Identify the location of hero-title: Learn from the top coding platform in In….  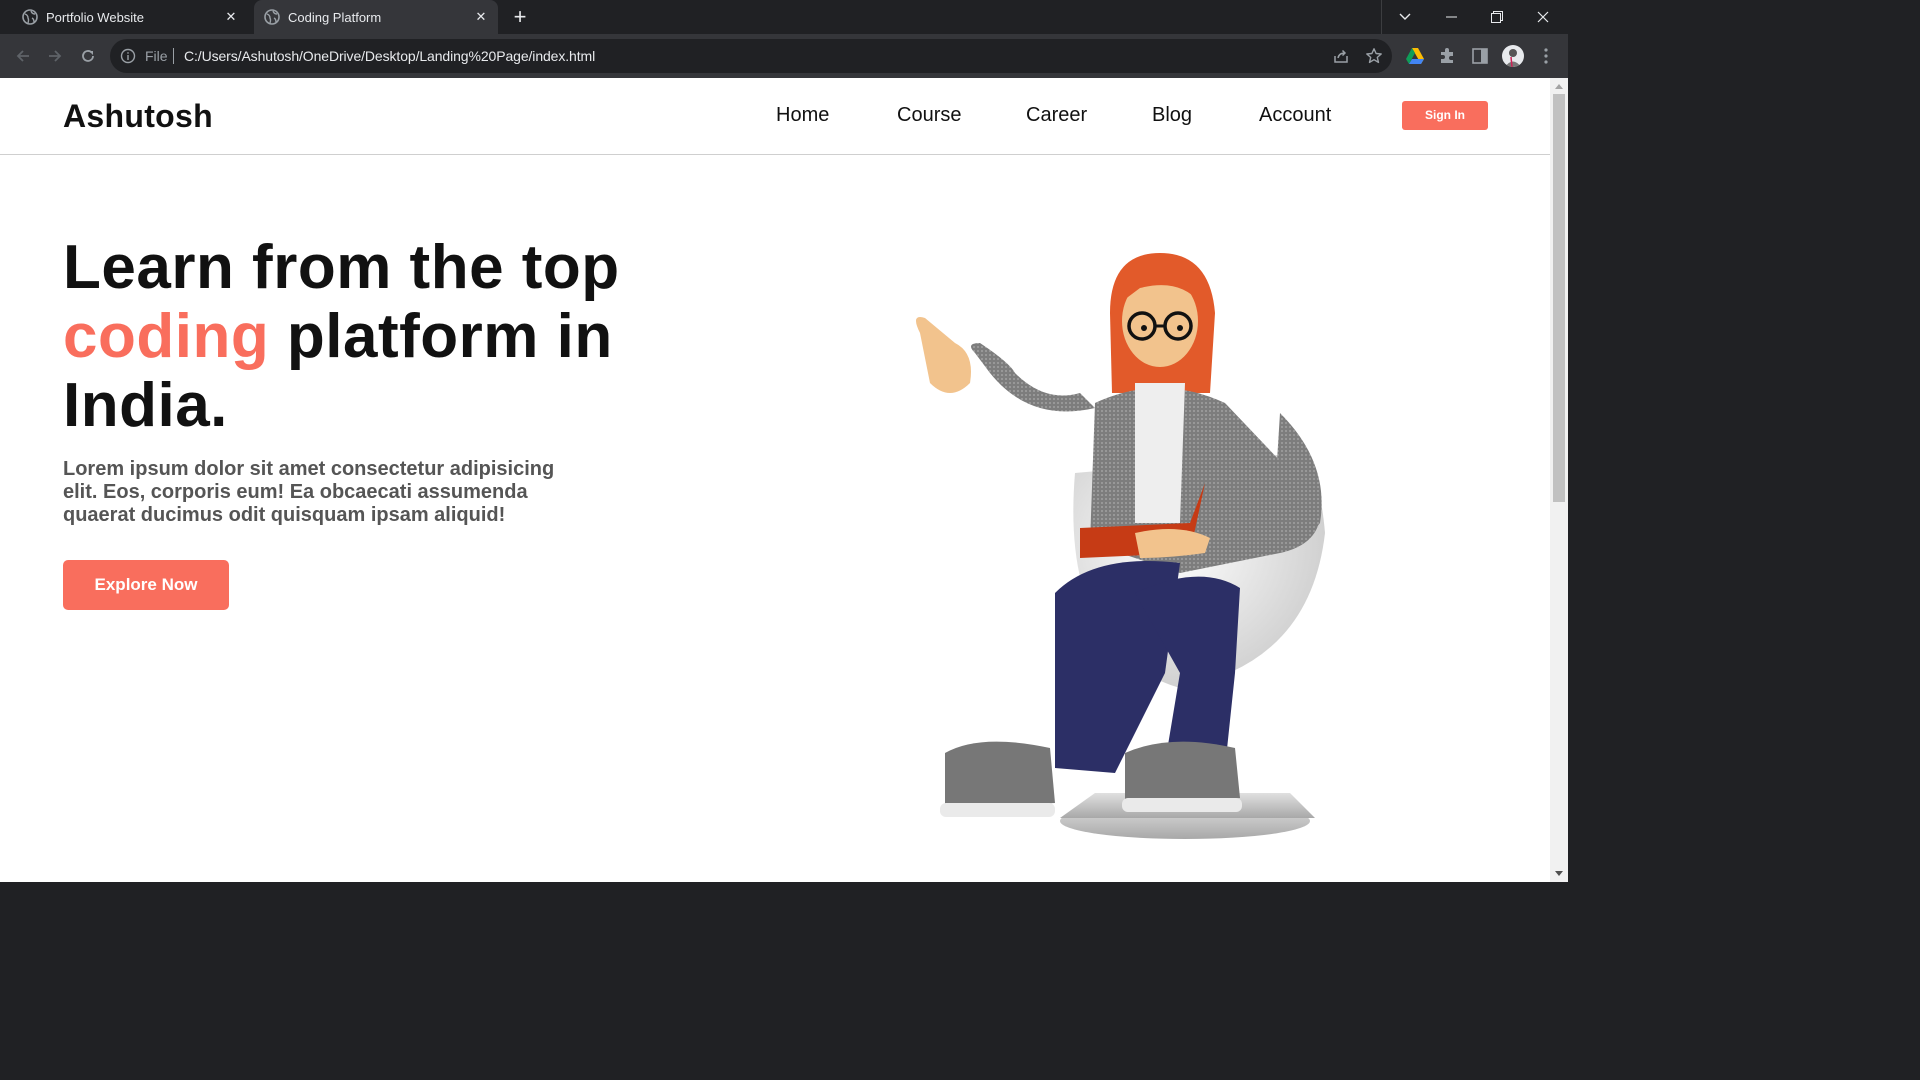
(393, 336).